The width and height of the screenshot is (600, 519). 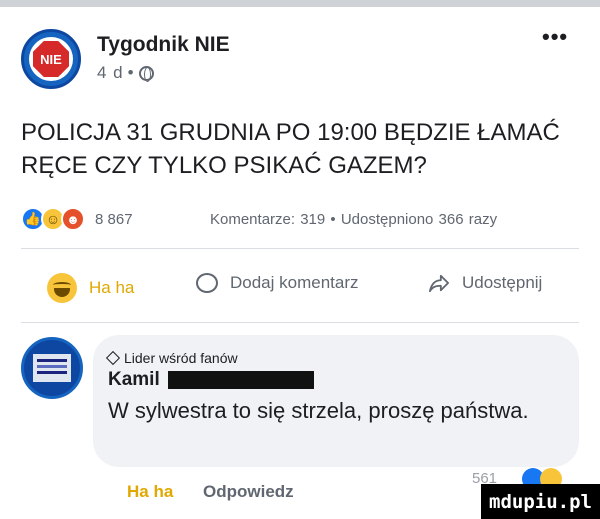 What do you see at coordinates (113, 358) in the screenshot?
I see `diamond-icon` at bounding box center [113, 358].